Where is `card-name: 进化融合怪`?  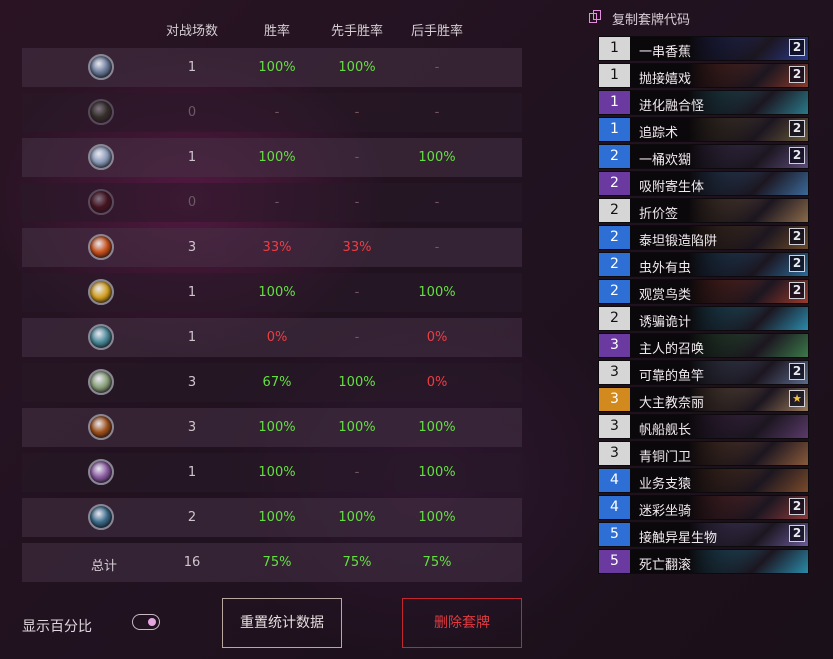
card-name: 进化融合怪 is located at coordinates (672, 106).